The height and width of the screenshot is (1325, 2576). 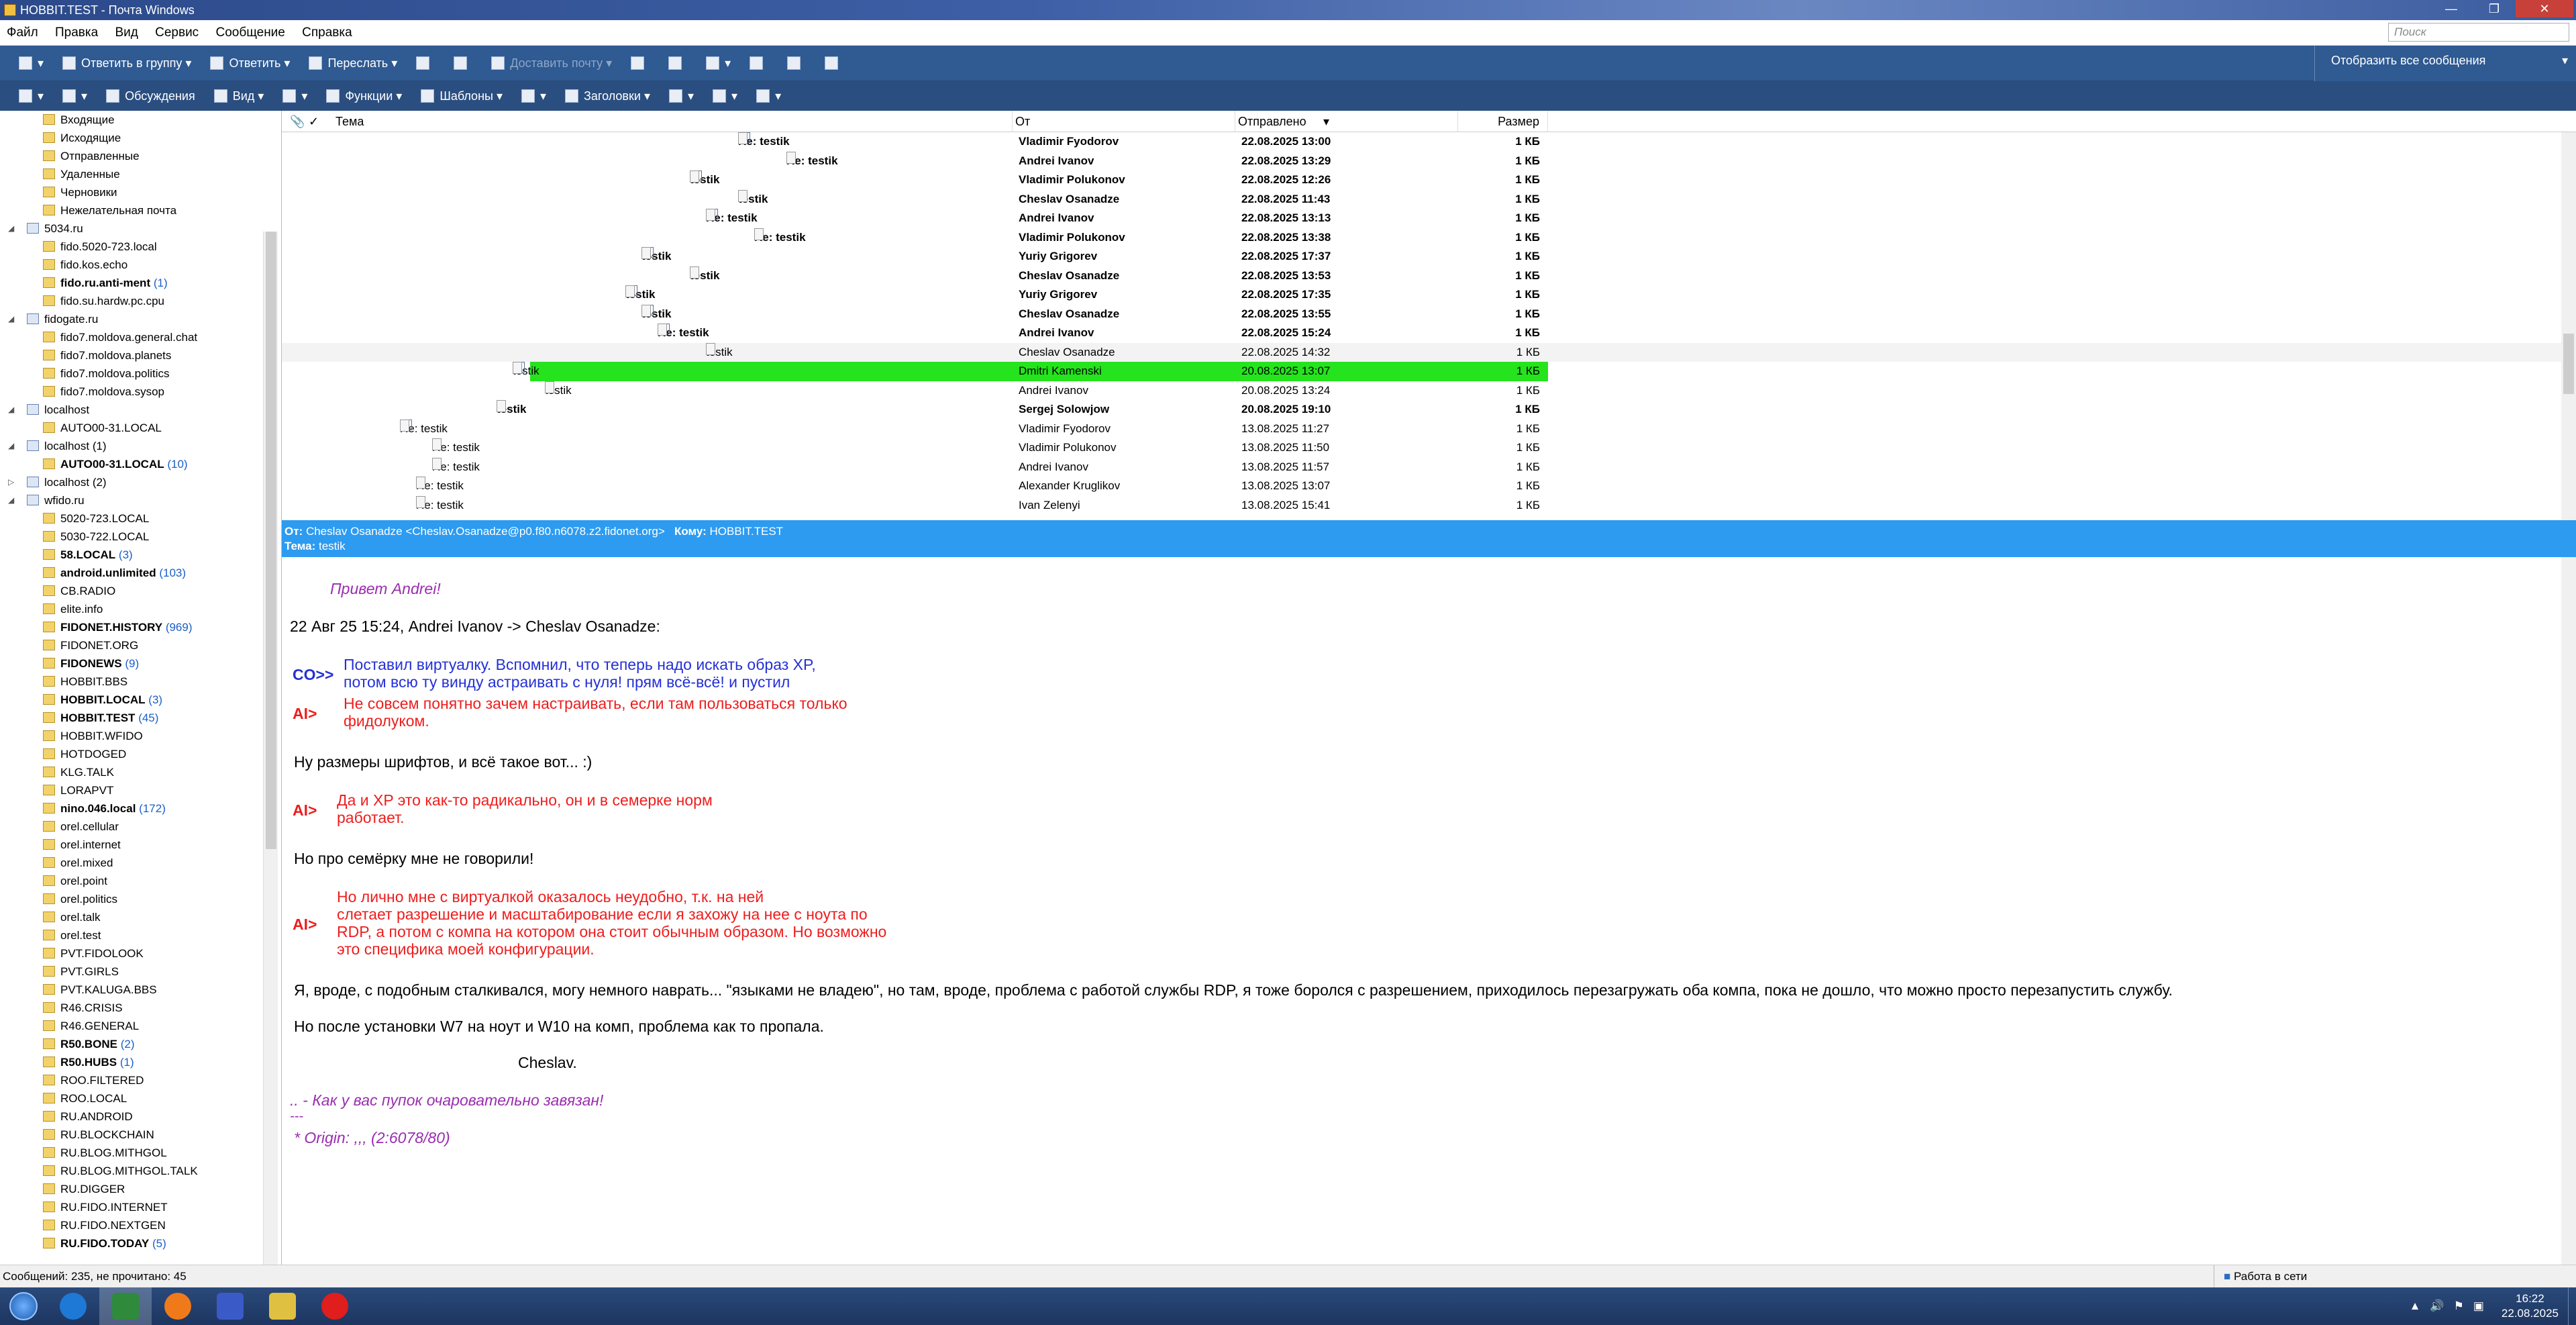 I want to click on folder-item: ▷ localhost (2), so click(x=140, y=482).